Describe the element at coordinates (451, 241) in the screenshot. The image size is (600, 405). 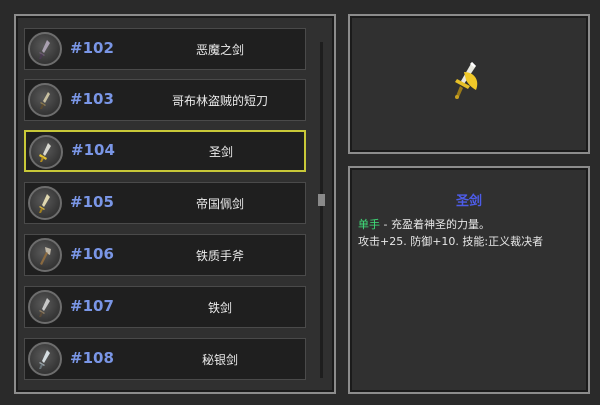
I see `item-stats: 攻击+25. 防御+10. 技能:正义裁决者` at that location.